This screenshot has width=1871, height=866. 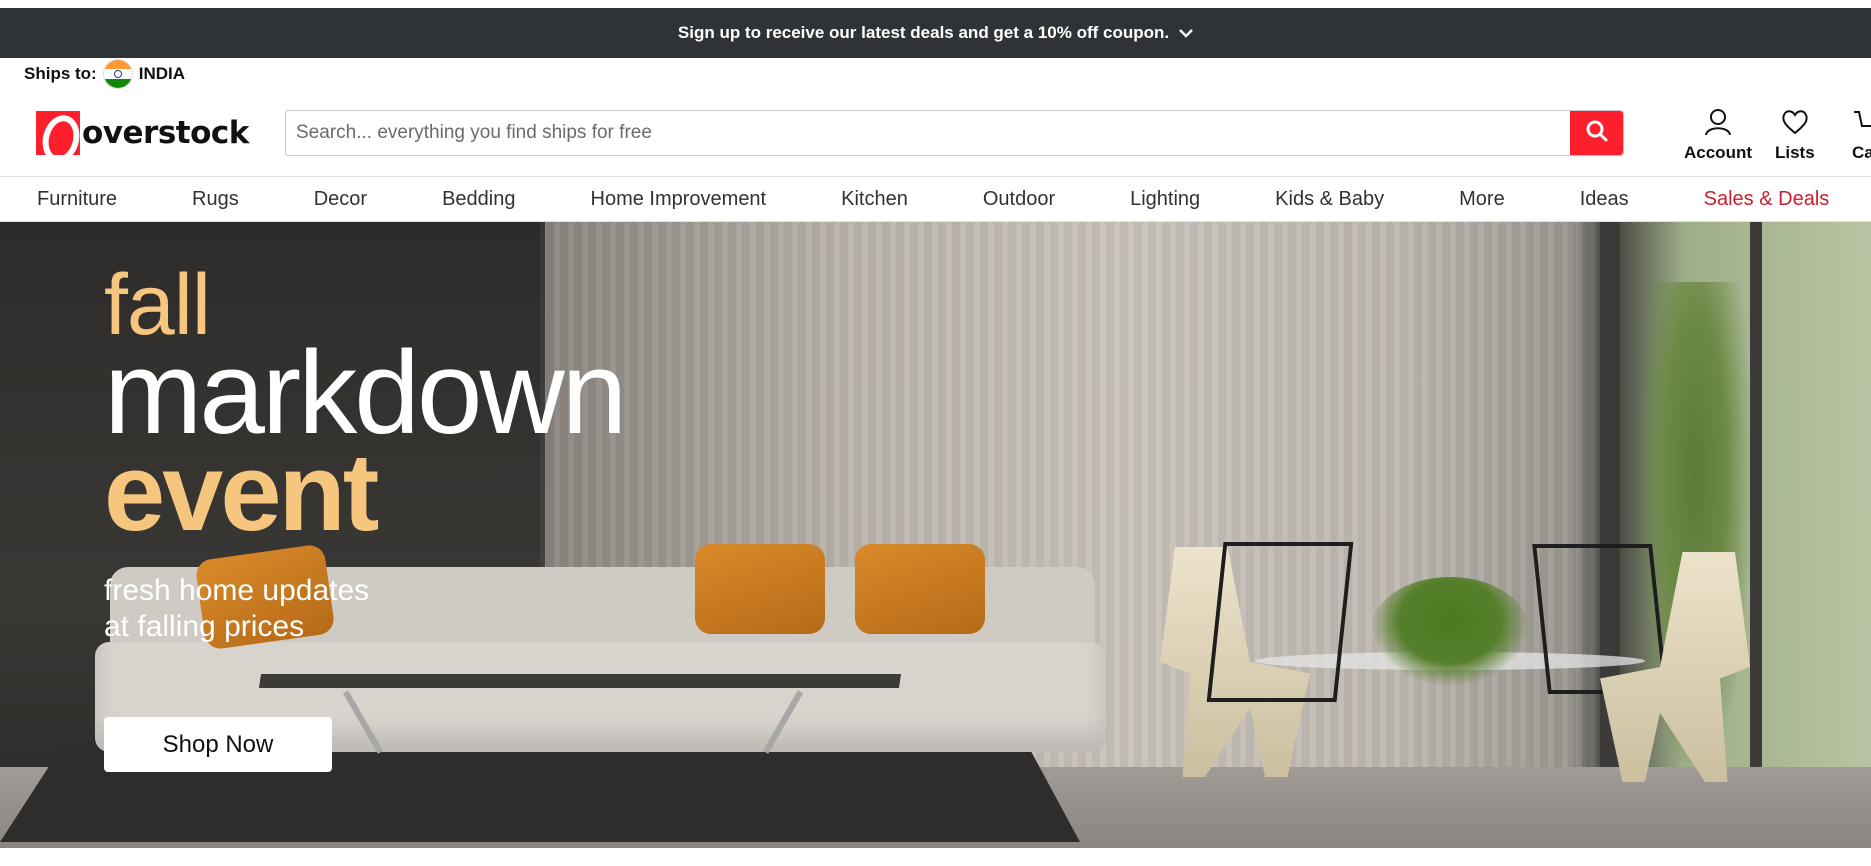 I want to click on account-label: Account, so click(x=1718, y=152).